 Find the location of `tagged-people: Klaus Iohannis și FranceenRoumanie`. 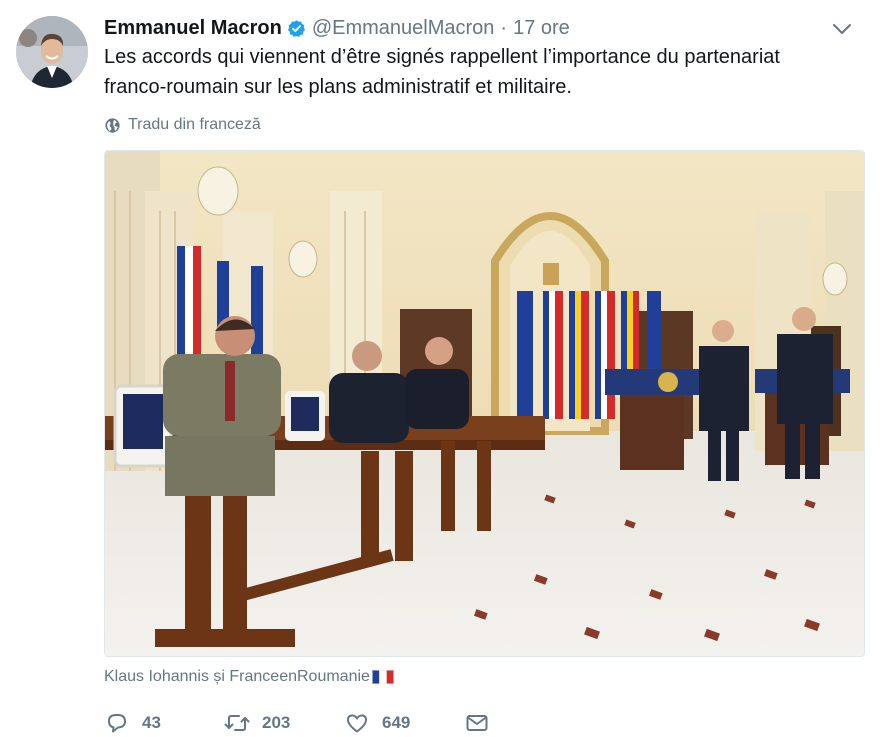

tagged-people: Klaus Iohannis și FranceenRoumanie is located at coordinates (249, 677).